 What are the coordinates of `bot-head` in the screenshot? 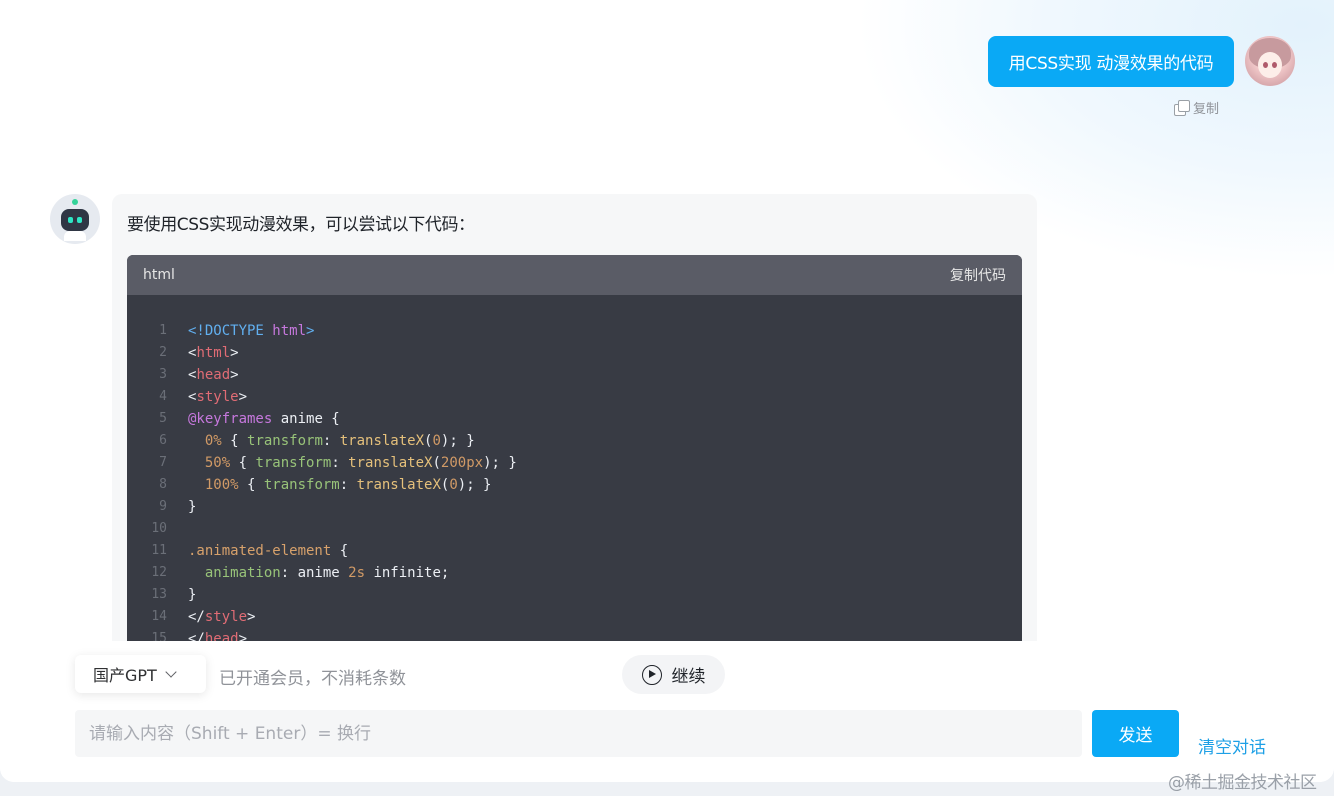 It's located at (75, 220).